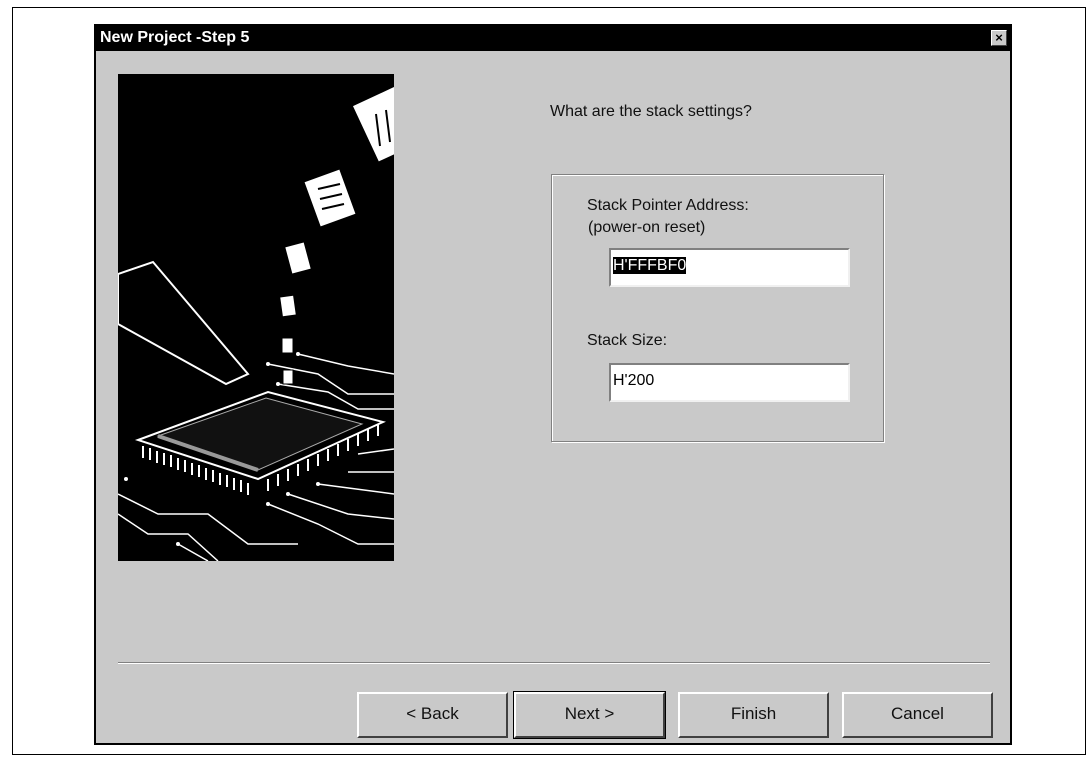 This screenshot has height=767, width=1092. What do you see at coordinates (650, 265) in the screenshot?
I see `stack-pointer-address-value: H'FFFBF0` at bounding box center [650, 265].